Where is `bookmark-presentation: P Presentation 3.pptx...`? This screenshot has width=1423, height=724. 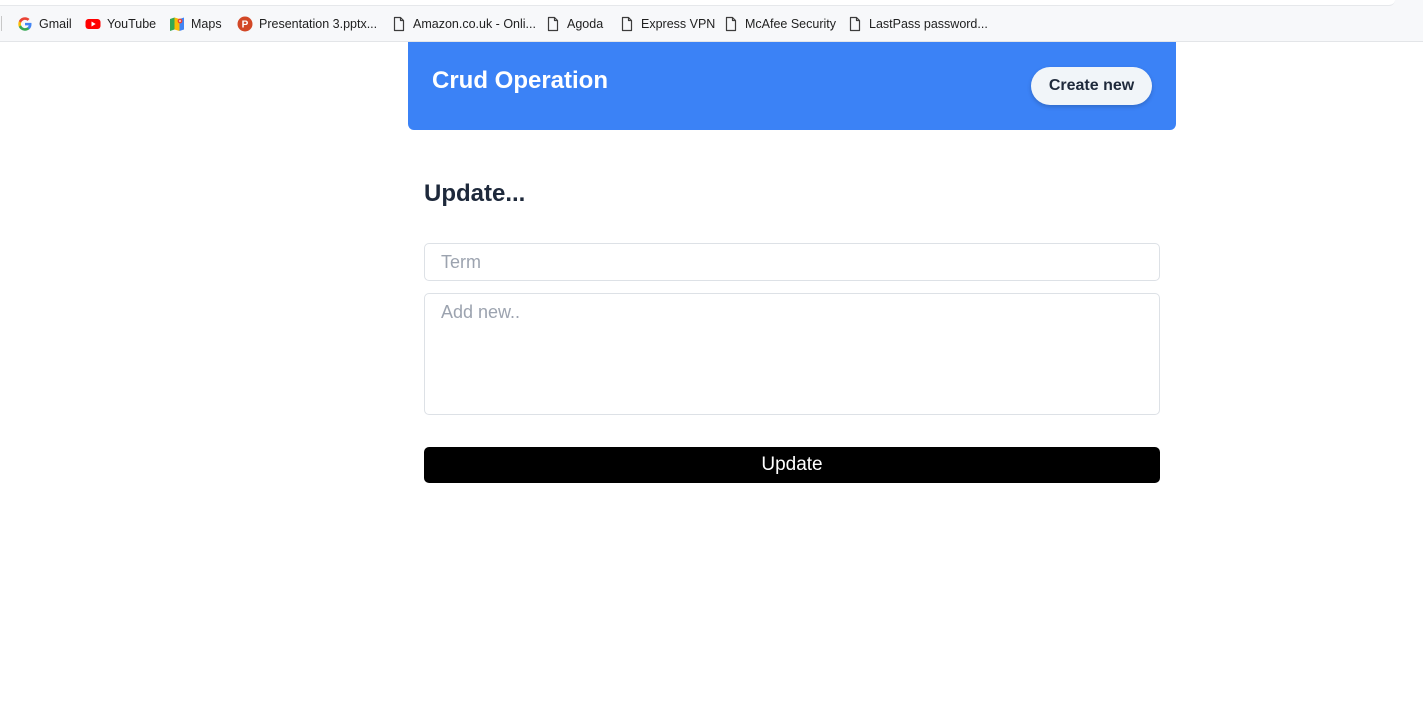
bookmark-presentation: P Presentation 3.pptx... is located at coordinates (307, 24).